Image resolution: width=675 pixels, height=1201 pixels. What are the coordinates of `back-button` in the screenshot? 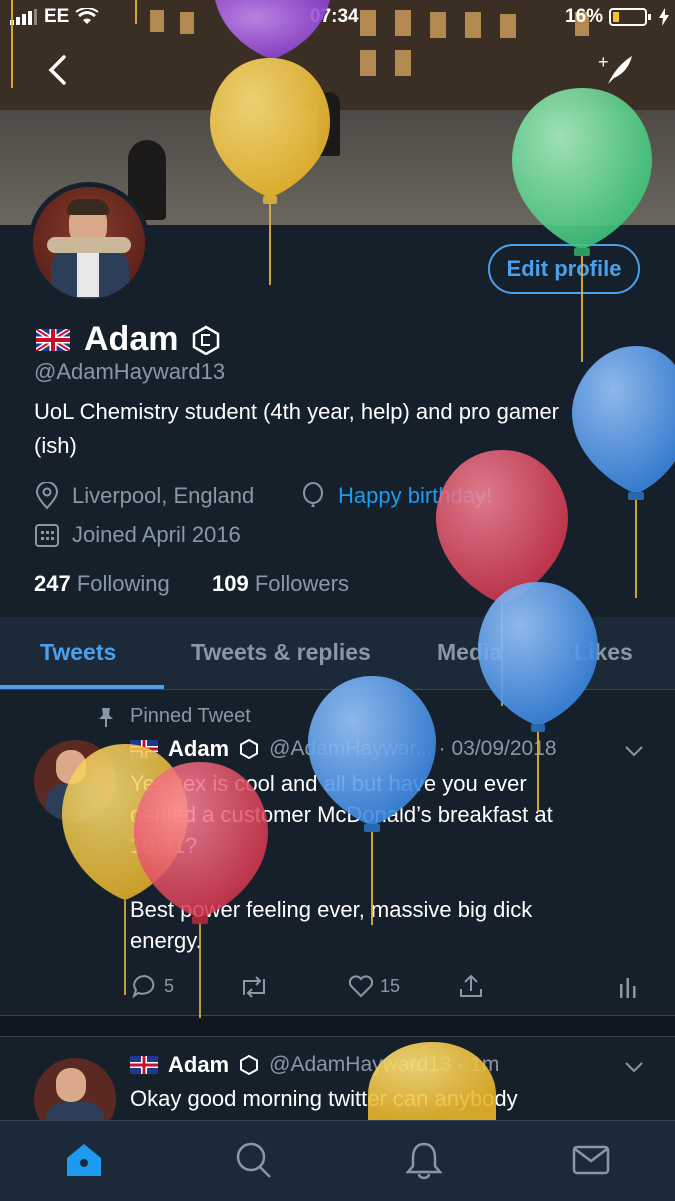 It's located at (57, 70).